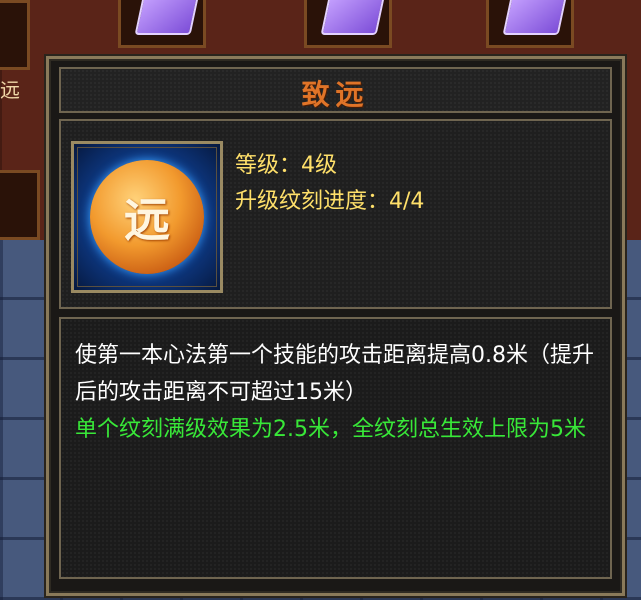 The height and width of the screenshot is (600, 641). What do you see at coordinates (334, 374) in the screenshot?
I see `effect-description: 使第一本心法第一个技能的攻击距离提高0.8米（提升后的攻击距离不可超过15米）` at bounding box center [334, 374].